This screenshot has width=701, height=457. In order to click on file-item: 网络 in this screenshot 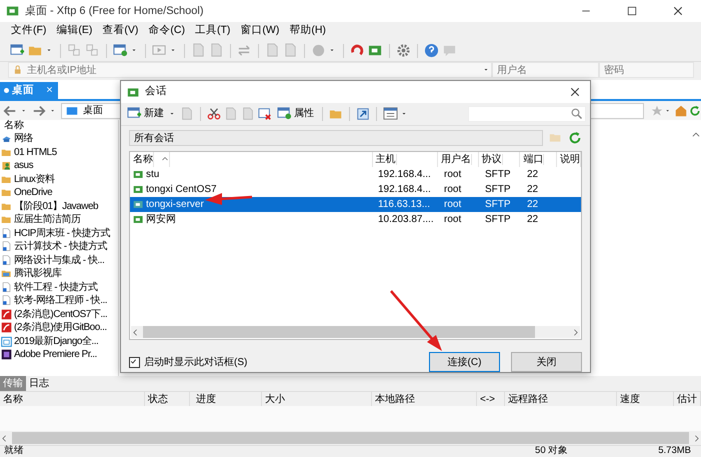, I will do `click(59, 139)`.